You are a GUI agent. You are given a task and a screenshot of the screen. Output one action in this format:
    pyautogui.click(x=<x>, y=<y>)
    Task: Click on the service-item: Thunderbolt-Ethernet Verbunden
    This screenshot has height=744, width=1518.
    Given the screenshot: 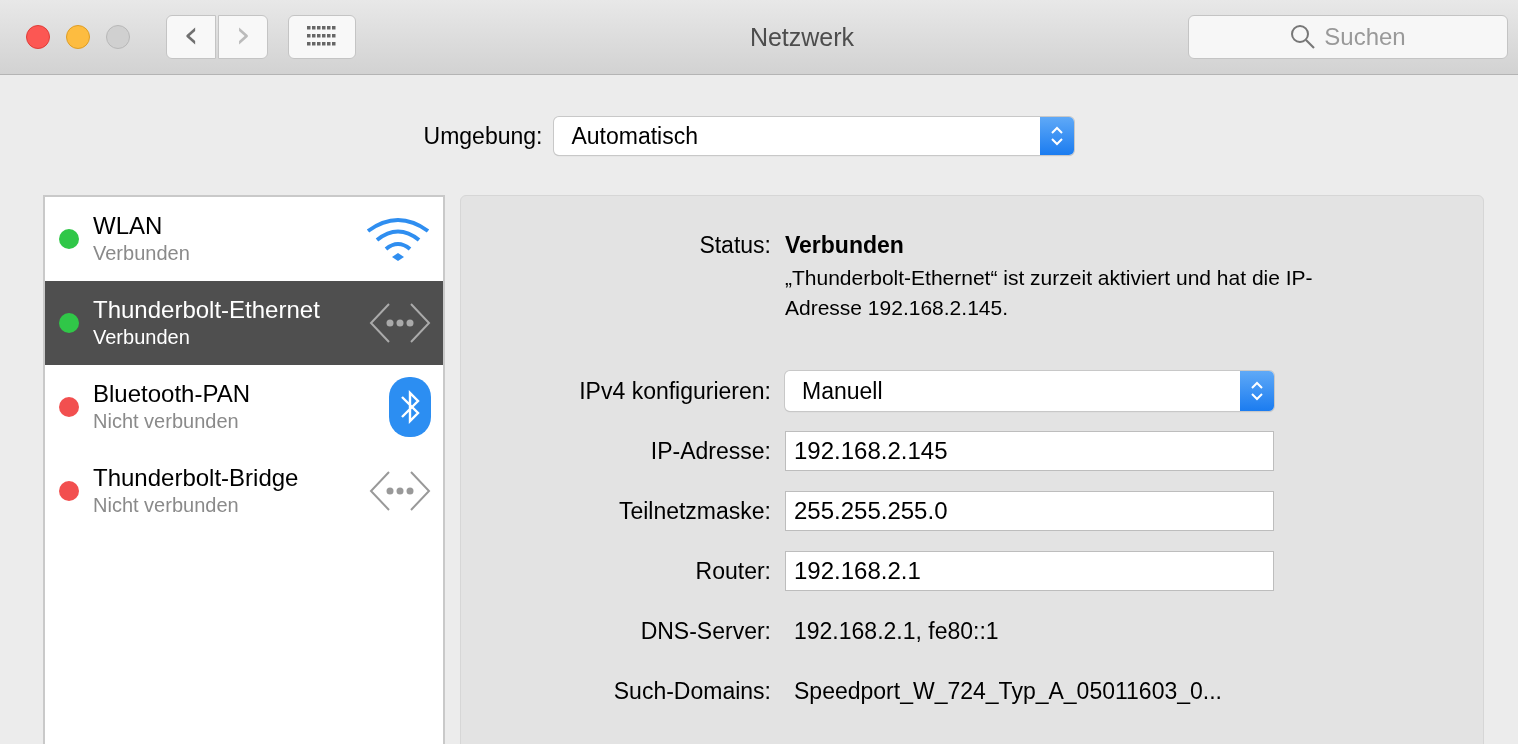 What is the action you would take?
    pyautogui.click(x=244, y=323)
    